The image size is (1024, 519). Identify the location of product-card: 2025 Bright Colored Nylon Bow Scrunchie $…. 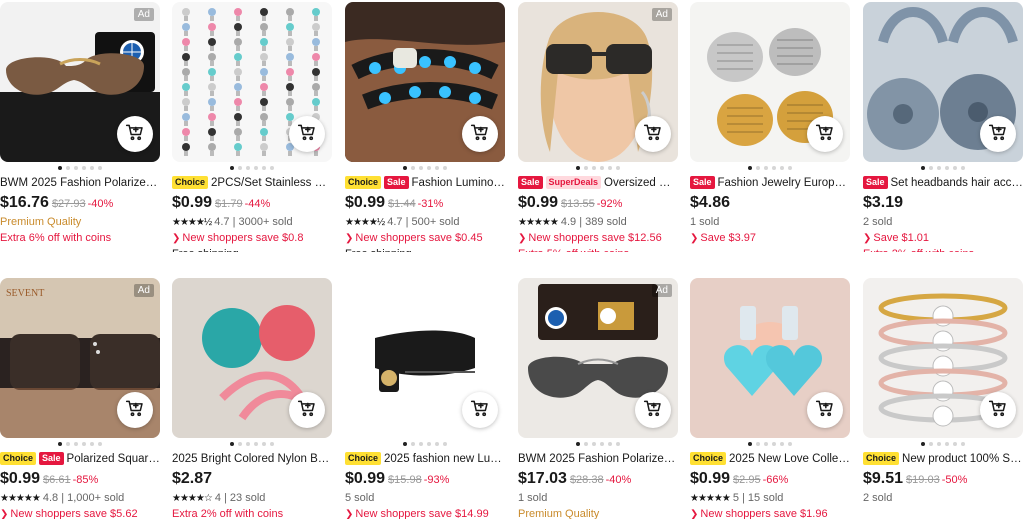
(252, 398).